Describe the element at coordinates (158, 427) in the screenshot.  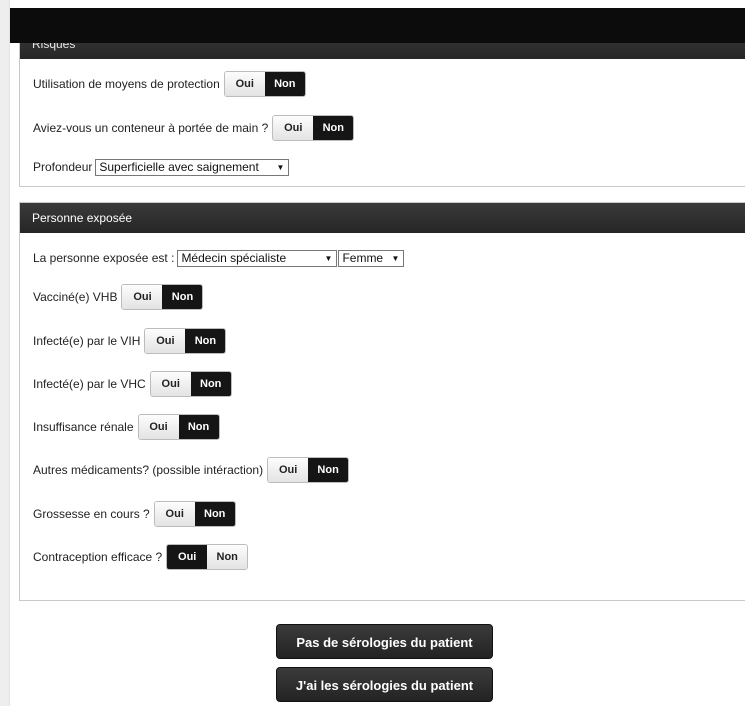
I see `renale-oui-button: Oui` at that location.